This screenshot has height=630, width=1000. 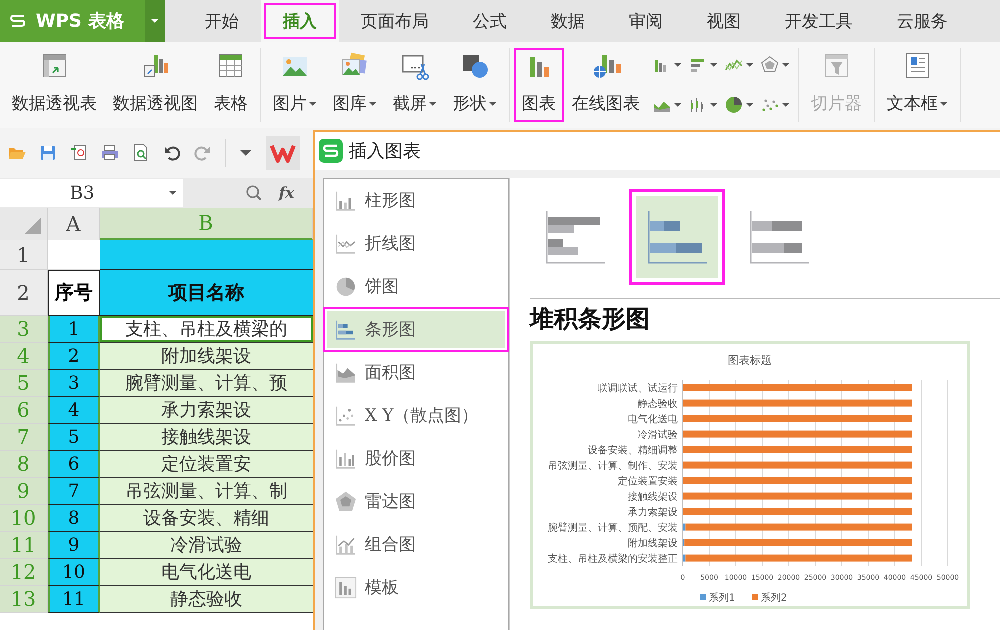 What do you see at coordinates (79, 153) in the screenshot?
I see `document-icon` at bounding box center [79, 153].